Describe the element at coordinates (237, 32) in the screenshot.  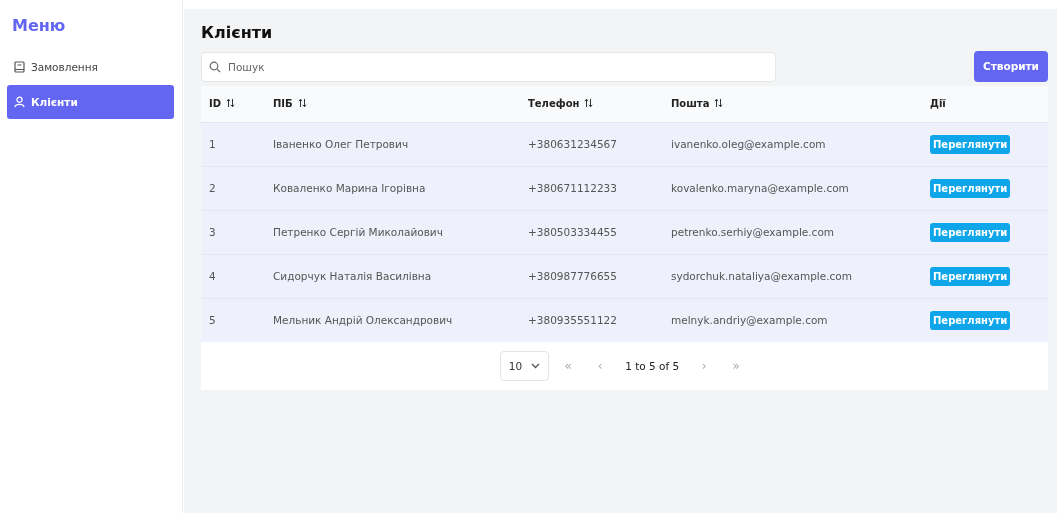
I see `page-title: Клієнти` at that location.